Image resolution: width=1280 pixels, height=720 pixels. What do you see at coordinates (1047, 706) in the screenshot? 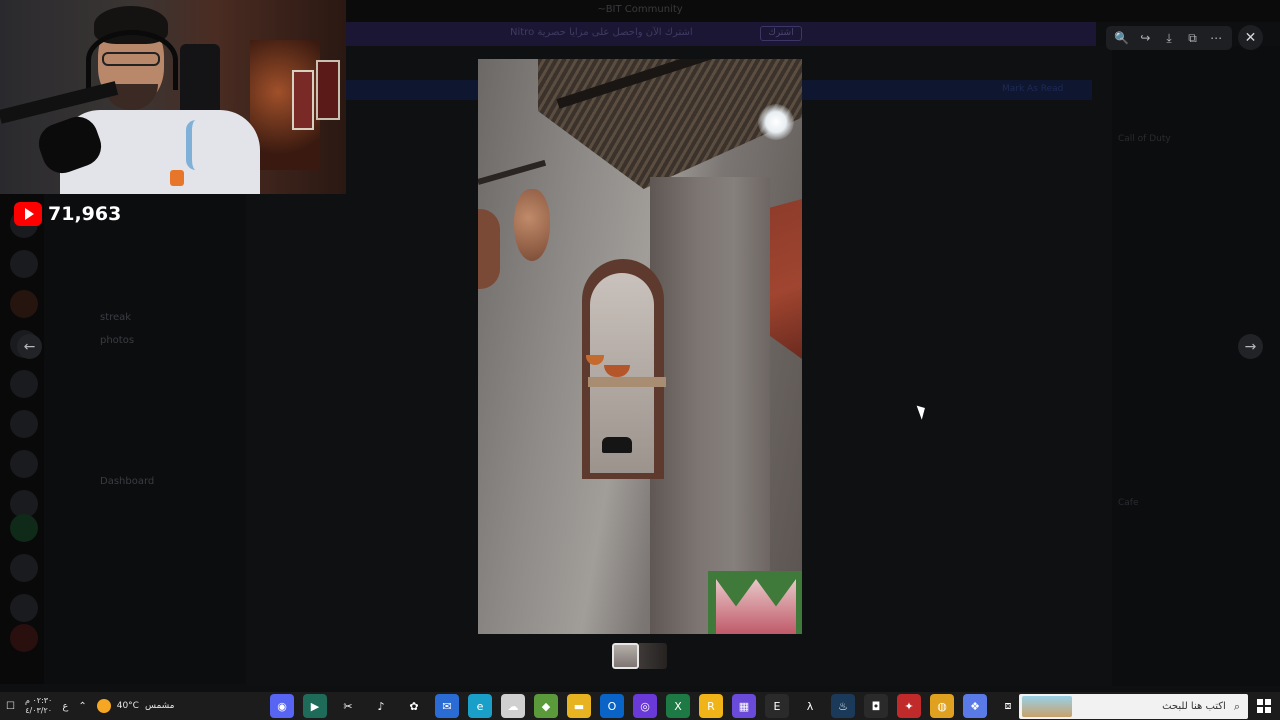
I see `search-highlight-image` at bounding box center [1047, 706].